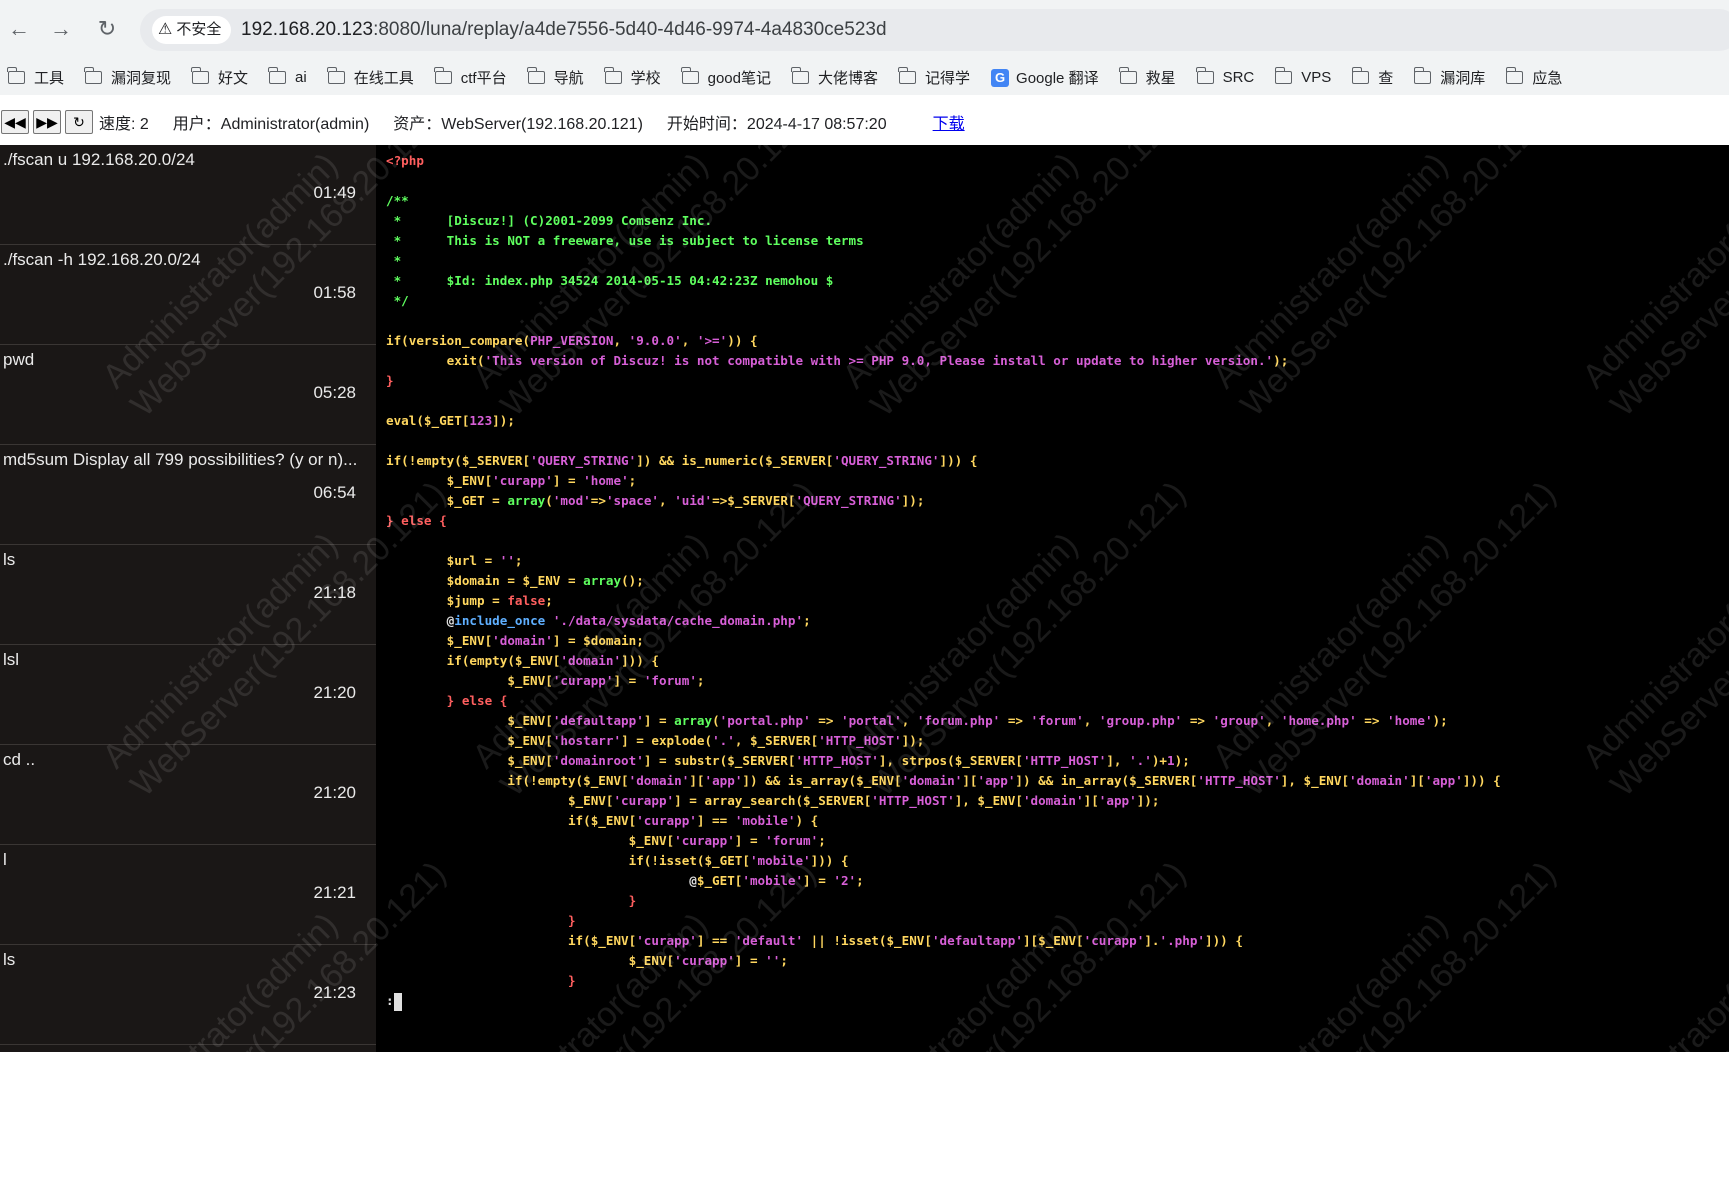 The image size is (1729, 1185). What do you see at coordinates (334, 892) in the screenshot?
I see `command-time: 21:21` at bounding box center [334, 892].